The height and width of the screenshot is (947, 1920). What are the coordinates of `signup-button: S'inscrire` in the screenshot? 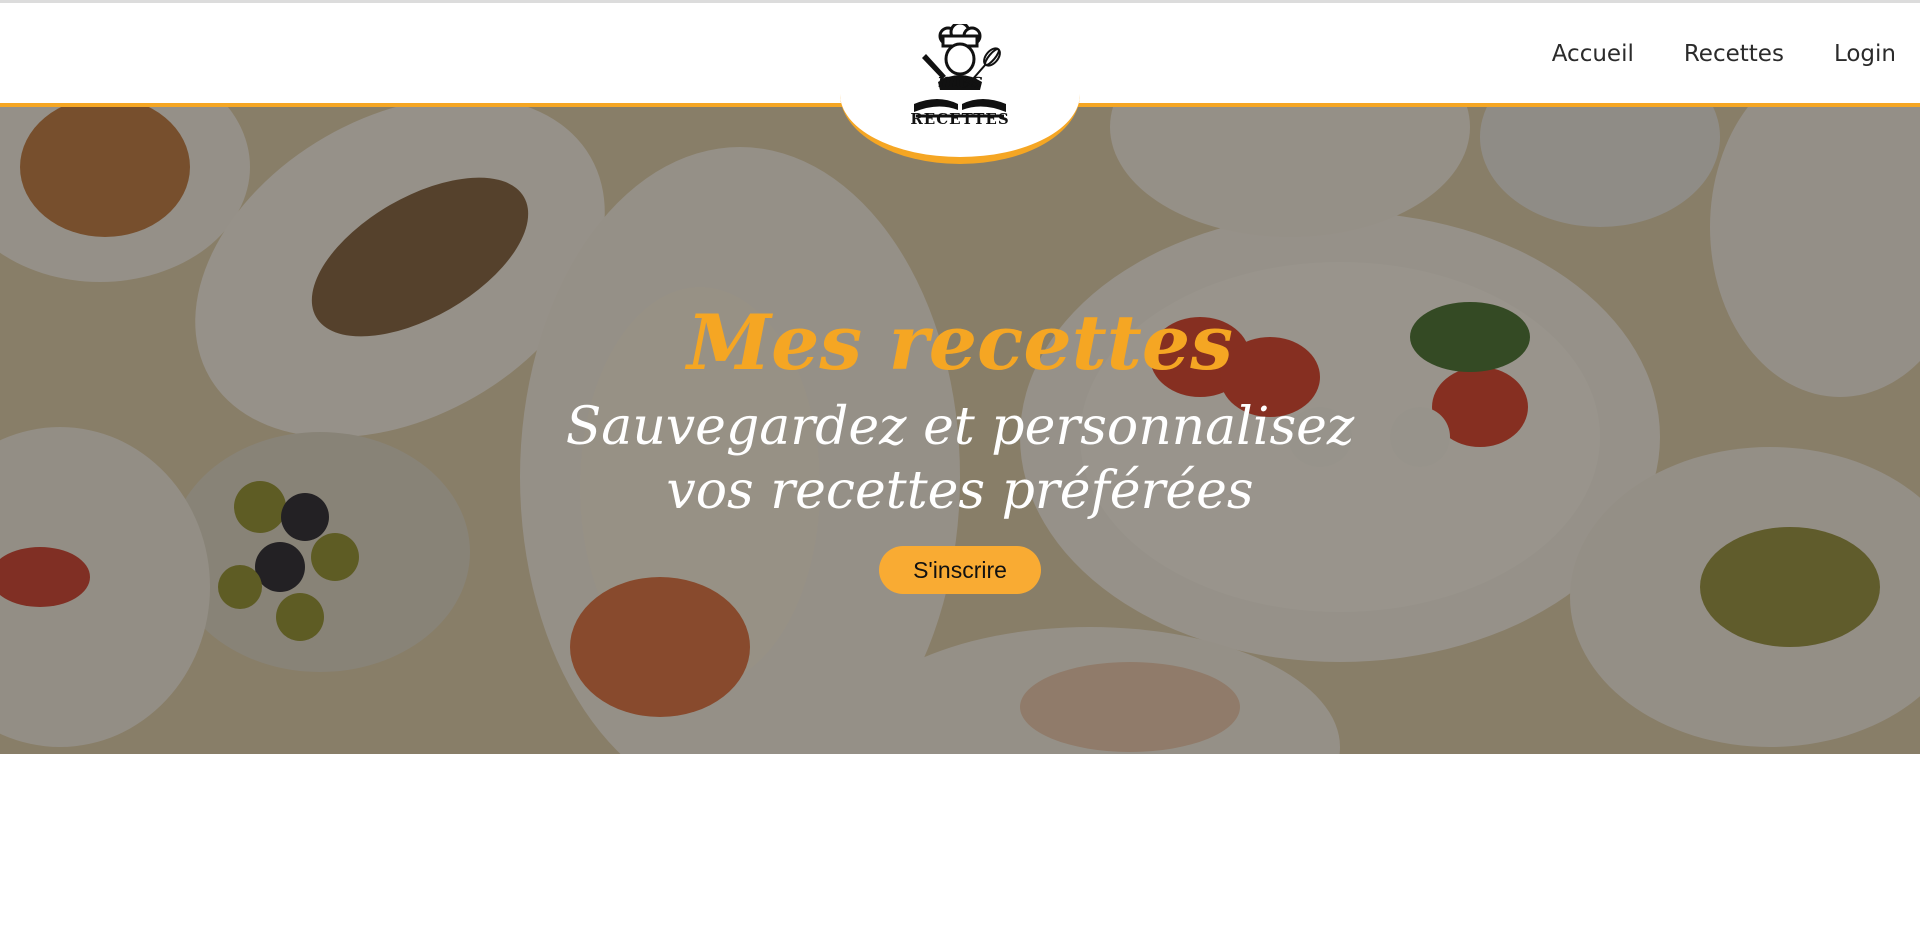 It's located at (960, 570).